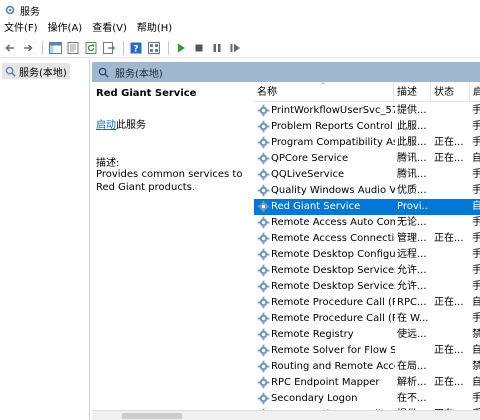 This screenshot has height=420, width=480. Describe the element at coordinates (310, 158) in the screenshot. I see `service-name-cell: QPCore Service` at that location.